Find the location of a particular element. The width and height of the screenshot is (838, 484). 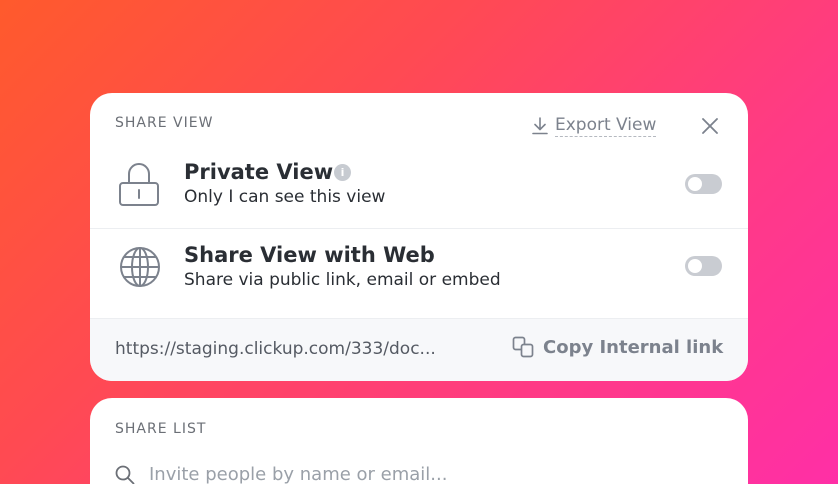

share-list-label: SHARE LIST is located at coordinates (161, 429).